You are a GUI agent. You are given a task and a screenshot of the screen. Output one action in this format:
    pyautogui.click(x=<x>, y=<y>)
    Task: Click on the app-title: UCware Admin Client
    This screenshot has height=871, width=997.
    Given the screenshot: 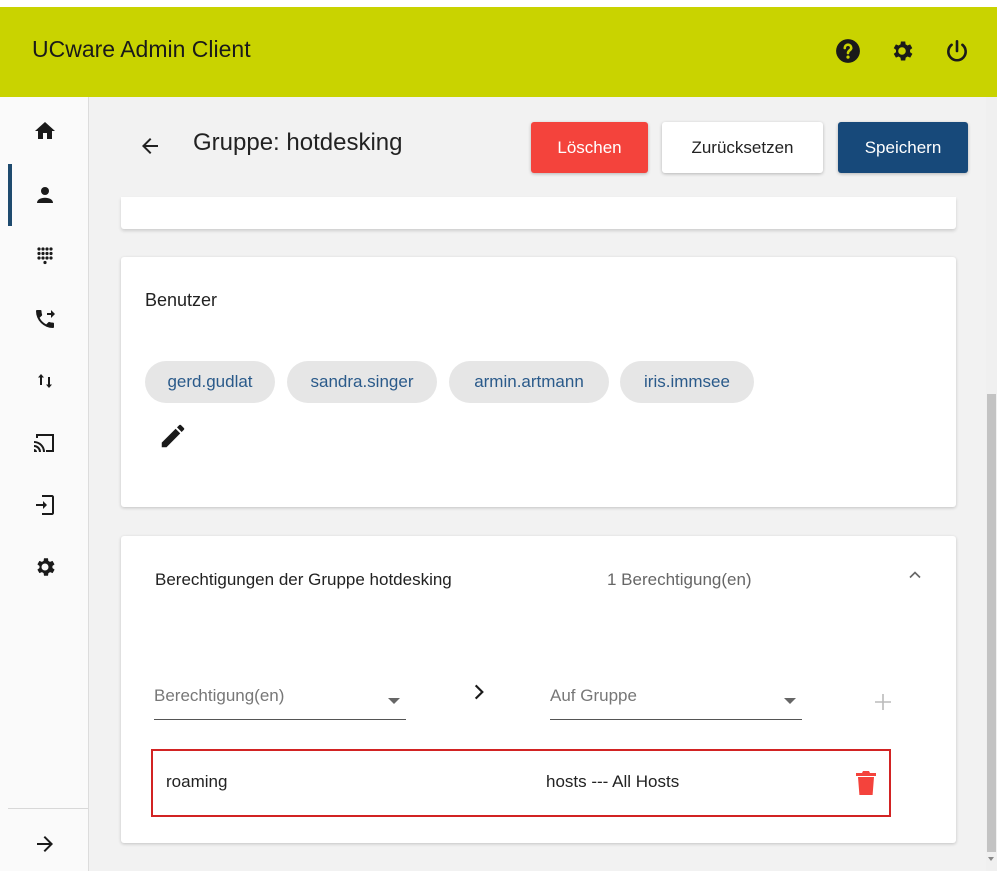 What is the action you would take?
    pyautogui.click(x=141, y=49)
    